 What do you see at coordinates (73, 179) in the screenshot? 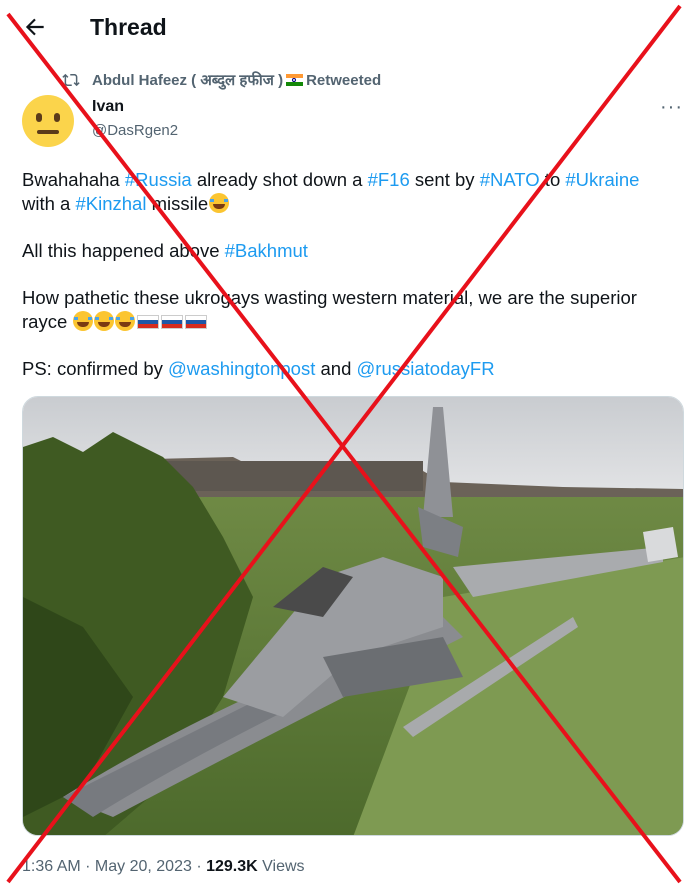
I see `tweet-text-span: Bwahahaha` at bounding box center [73, 179].